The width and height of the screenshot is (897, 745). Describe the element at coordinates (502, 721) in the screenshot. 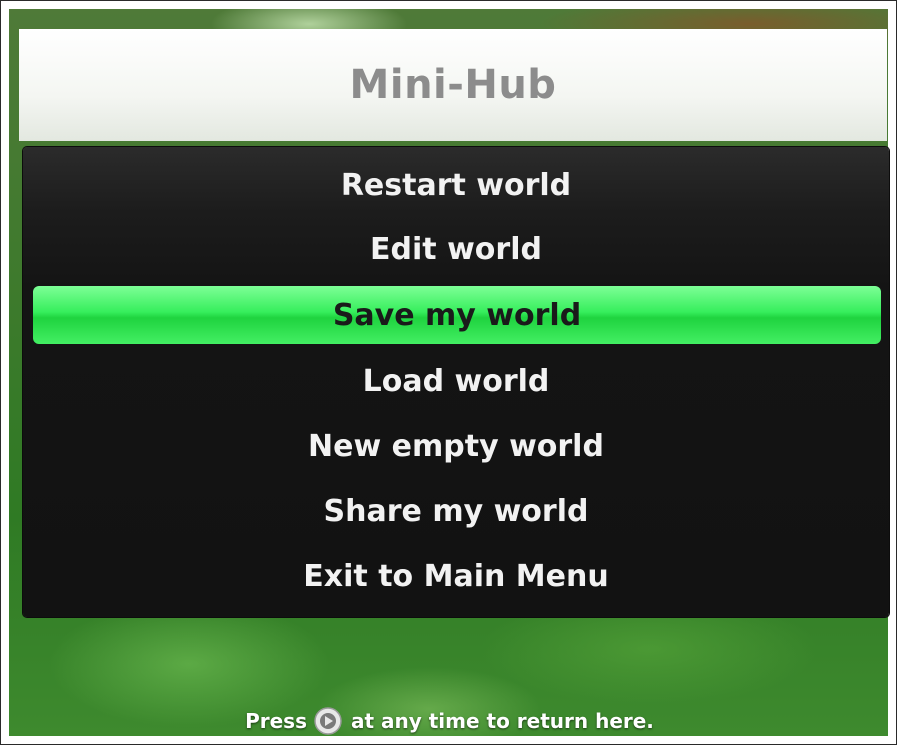

I see `footer-suffix: at any time to return here.` at that location.